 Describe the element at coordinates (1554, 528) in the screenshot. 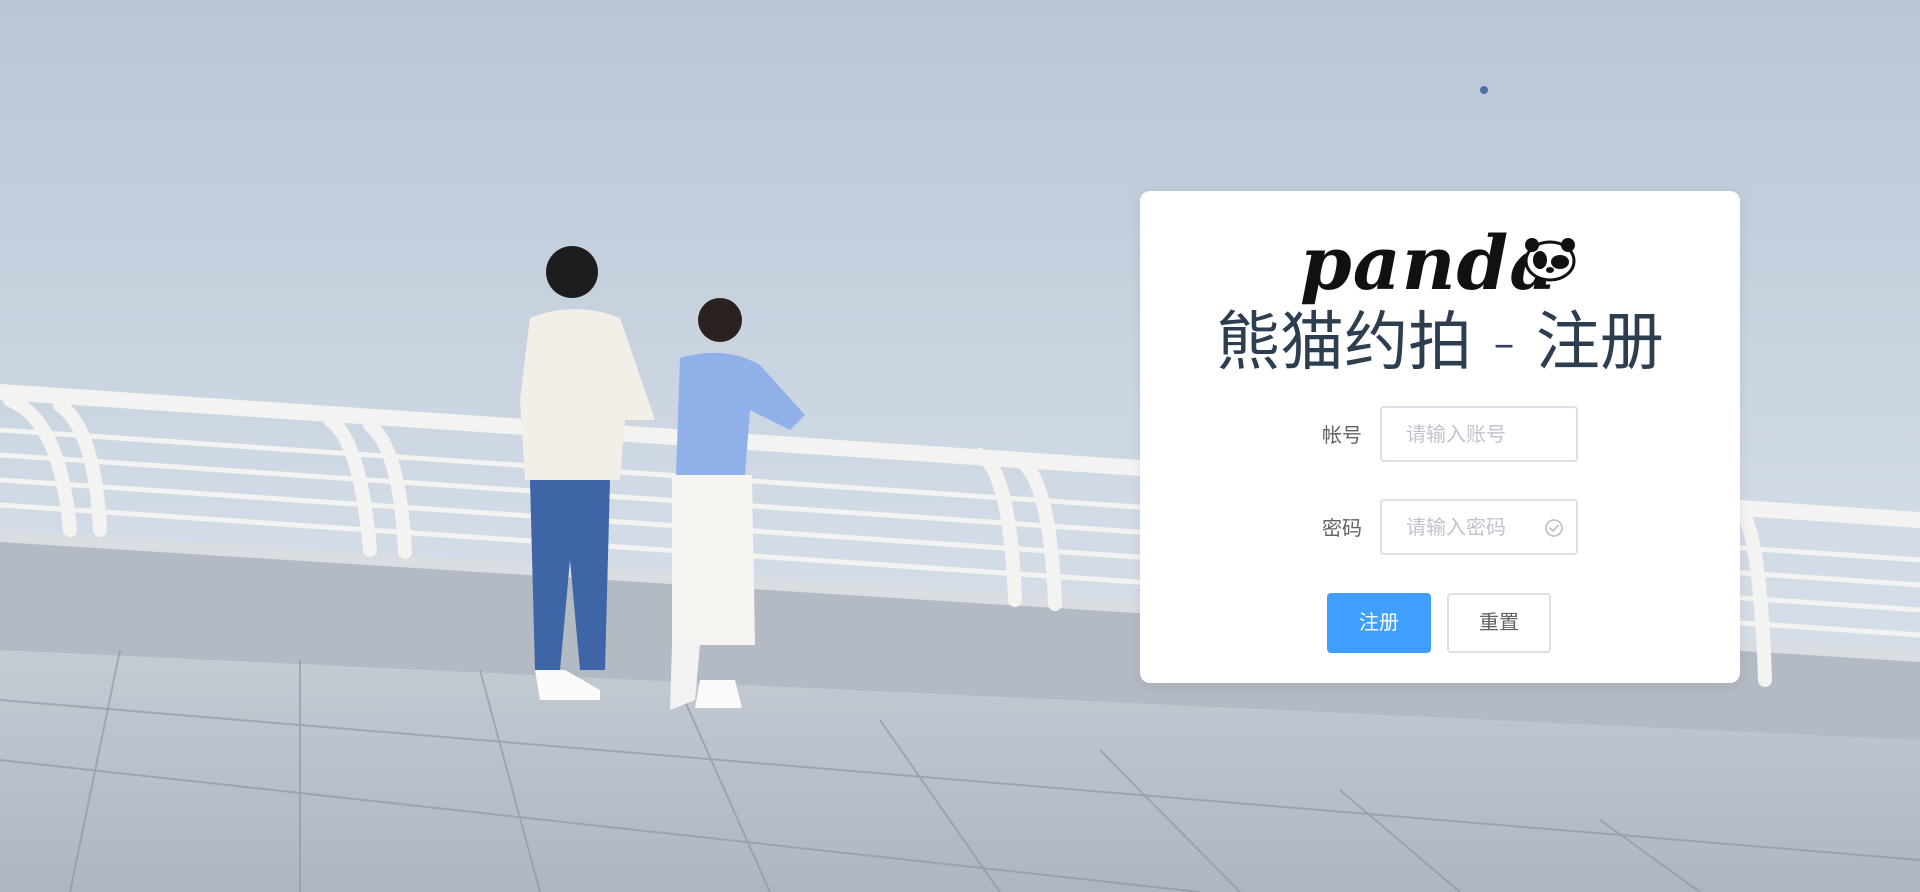

I see `check-circle-icon` at that location.